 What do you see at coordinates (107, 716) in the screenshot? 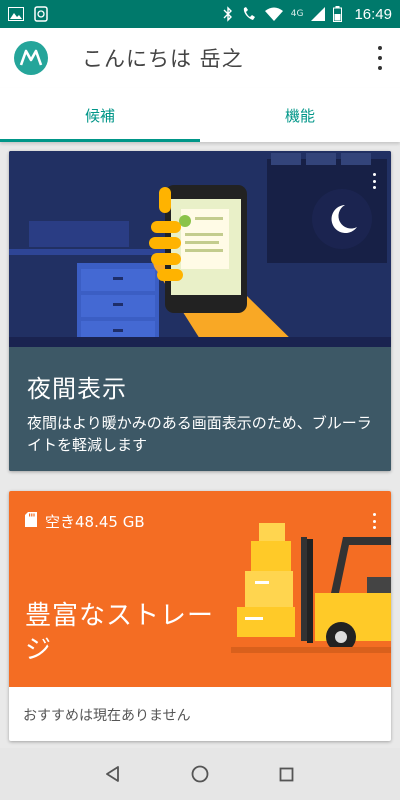
I see `no-recommendation-text: おすすめは現在ありません` at bounding box center [107, 716].